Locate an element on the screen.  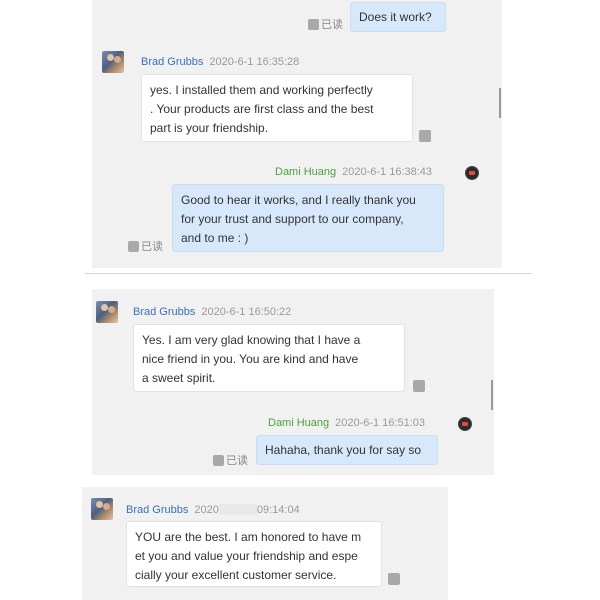
divider is located at coordinates (308, 273).